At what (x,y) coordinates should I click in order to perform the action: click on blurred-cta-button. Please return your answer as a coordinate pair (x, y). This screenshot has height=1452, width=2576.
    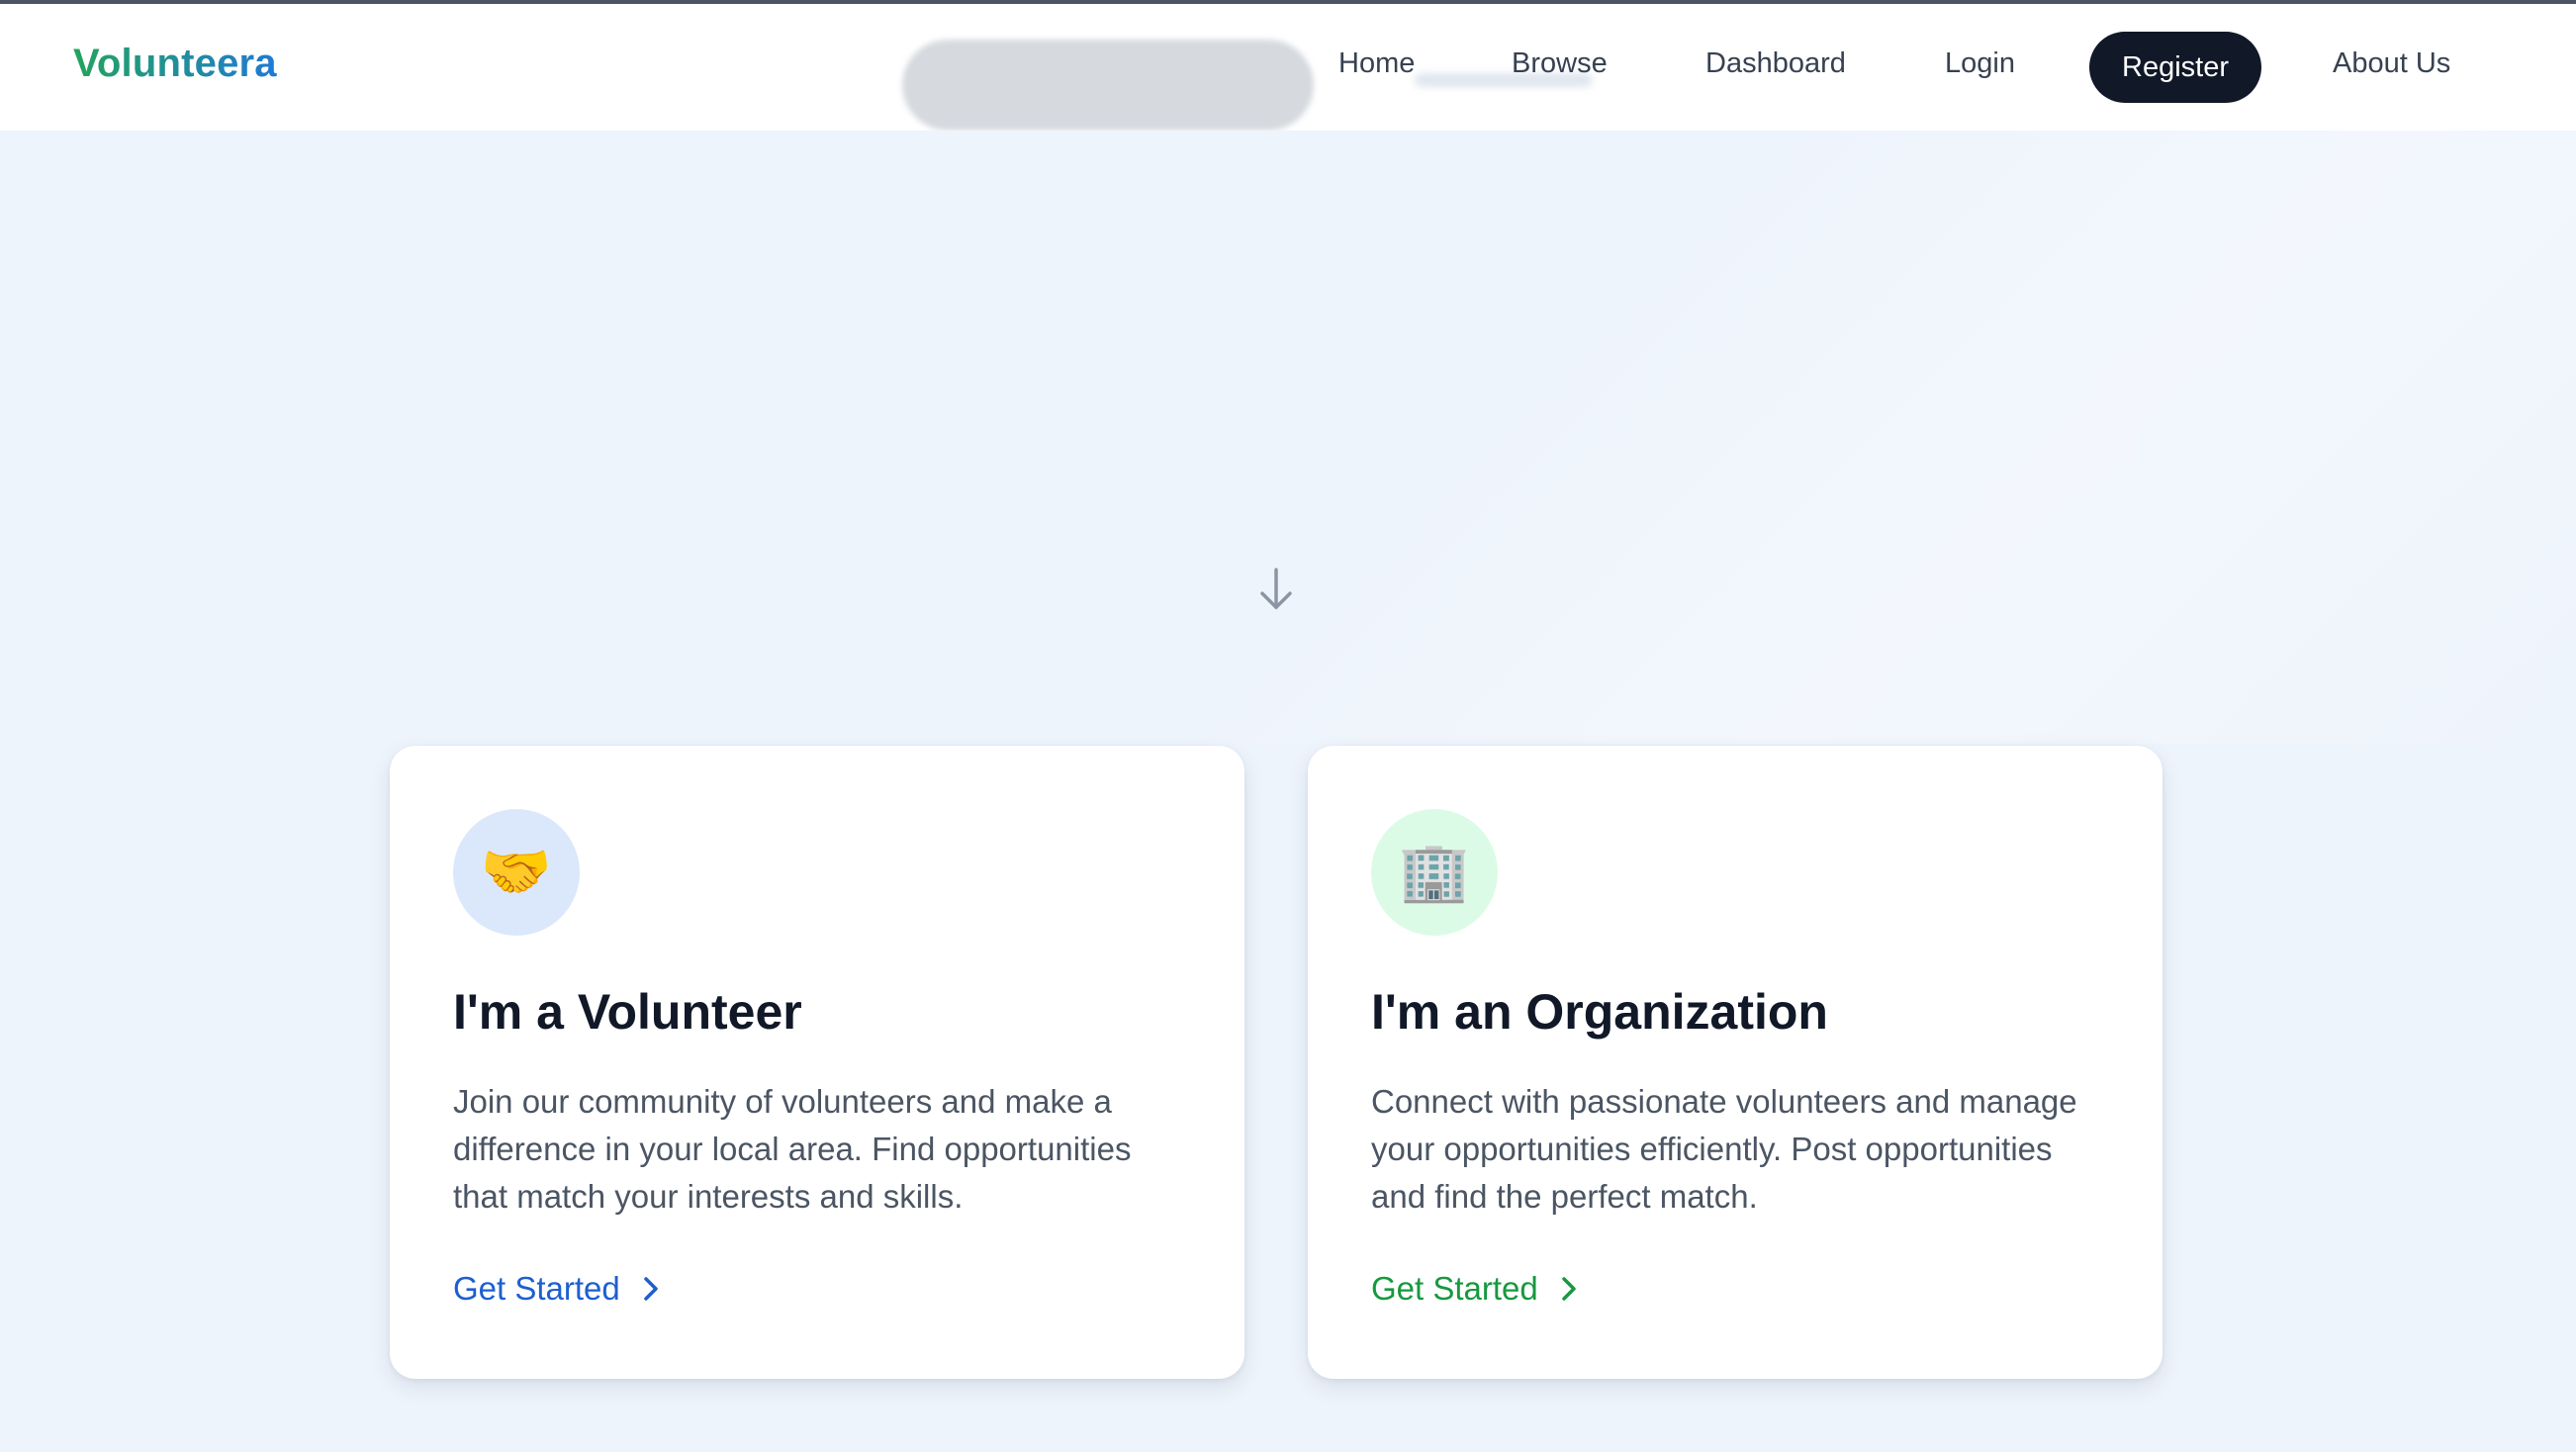
    Looking at the image, I should click on (1108, 85).